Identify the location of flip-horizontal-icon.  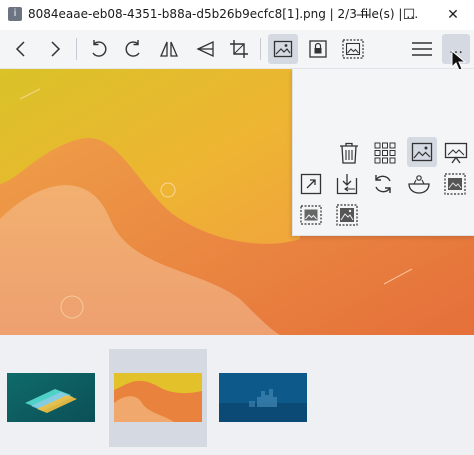
(169, 49).